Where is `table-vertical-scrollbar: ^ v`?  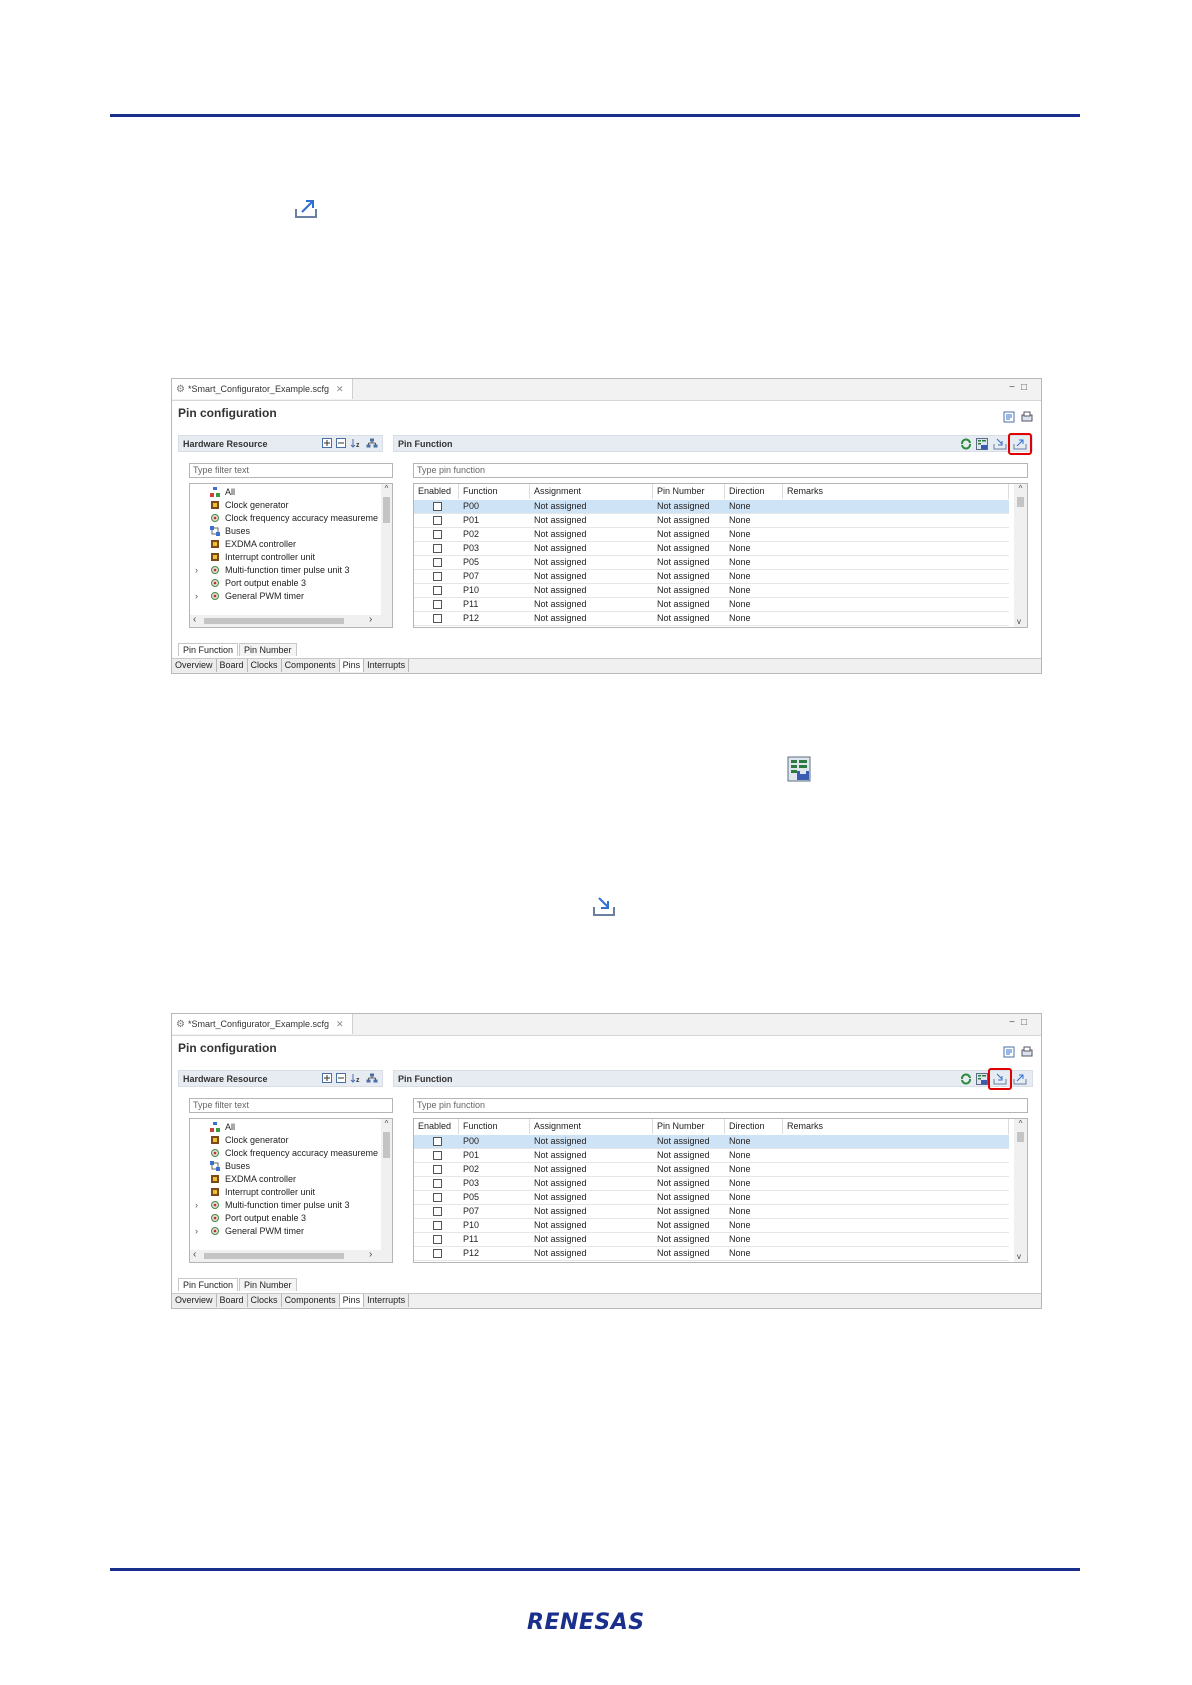 table-vertical-scrollbar: ^ v is located at coordinates (1020, 555).